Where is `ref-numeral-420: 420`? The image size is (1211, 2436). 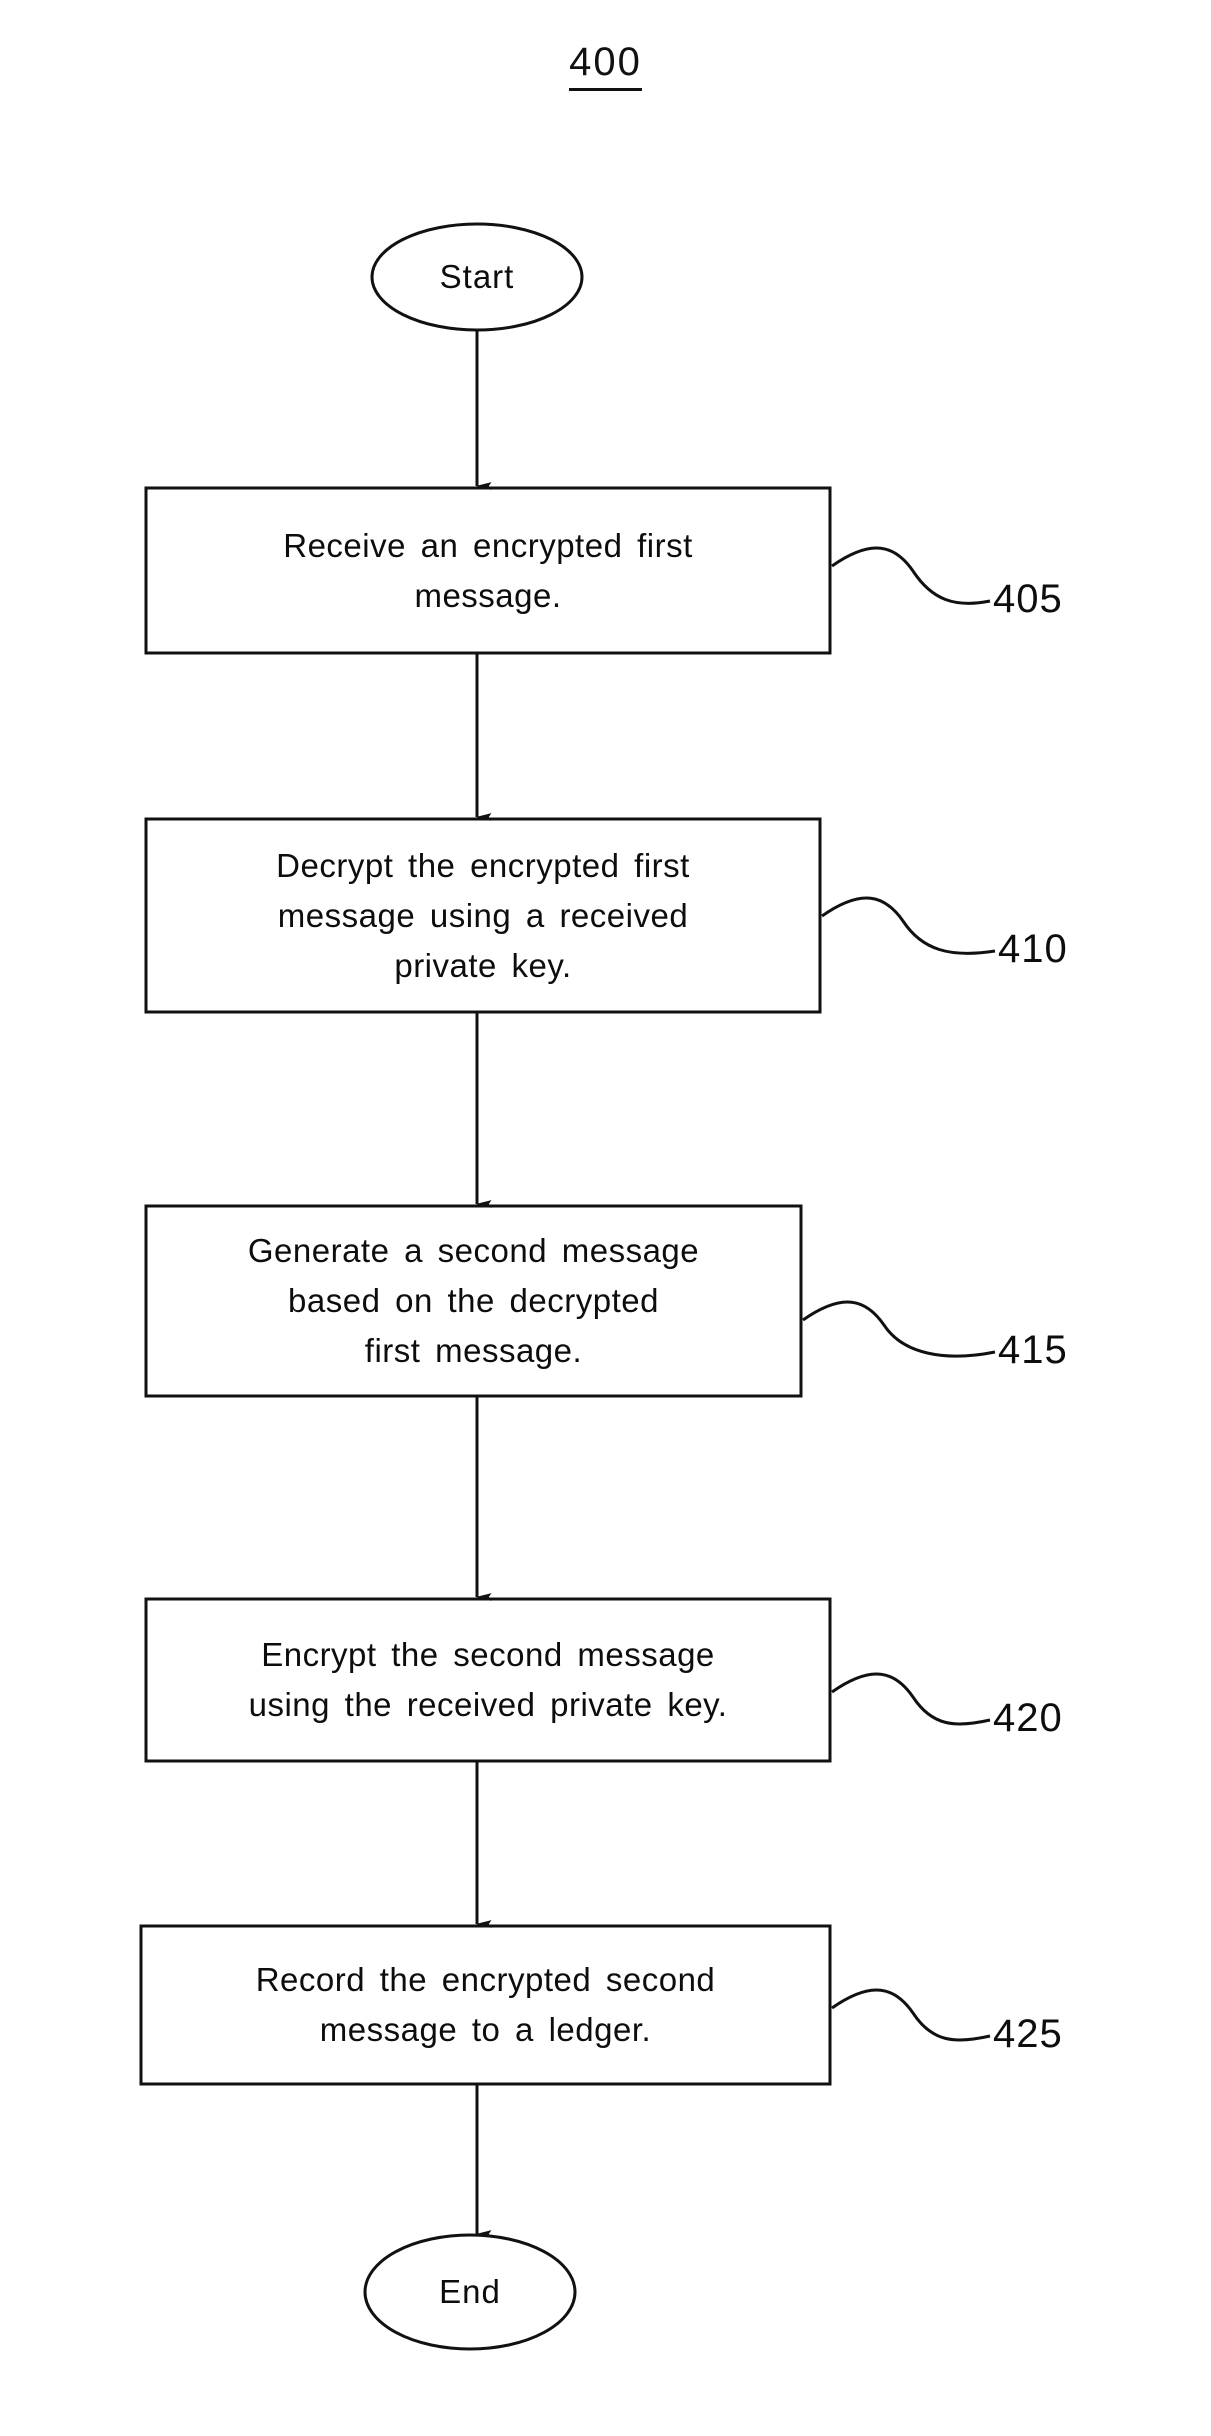
ref-numeral-420: 420 is located at coordinates (1028, 1718).